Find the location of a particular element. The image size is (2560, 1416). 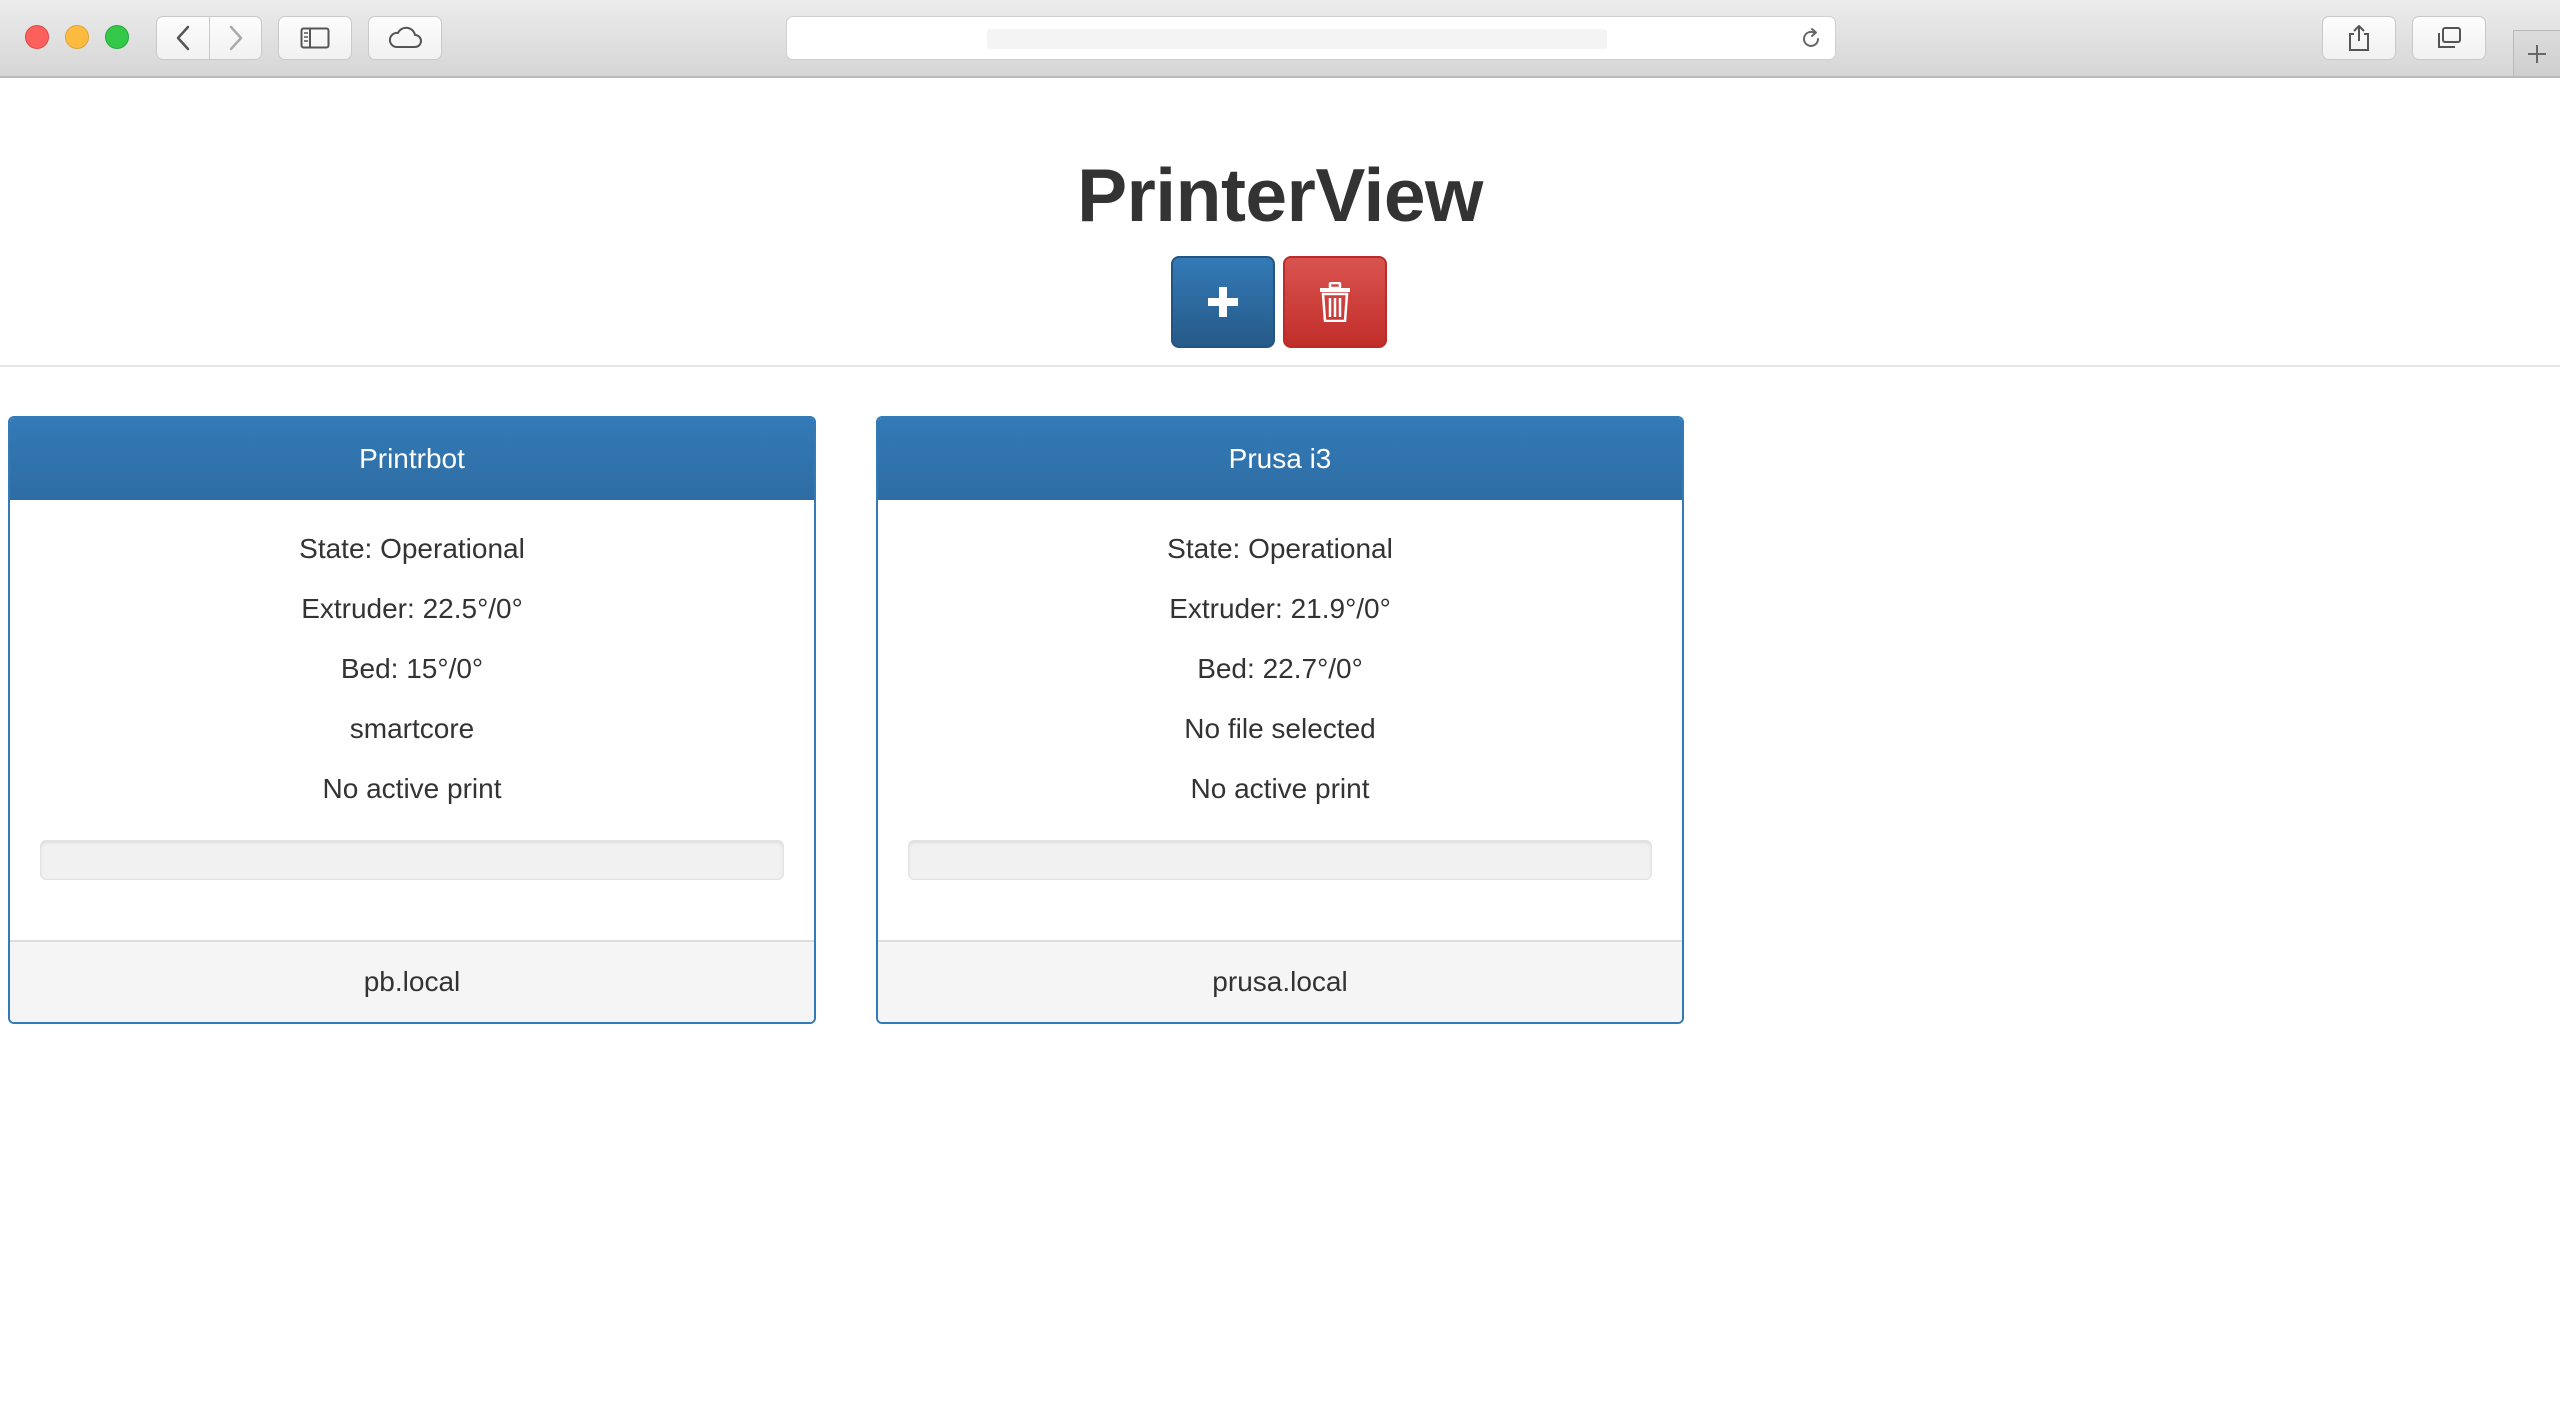

chevron-right-icon is located at coordinates (235, 38).